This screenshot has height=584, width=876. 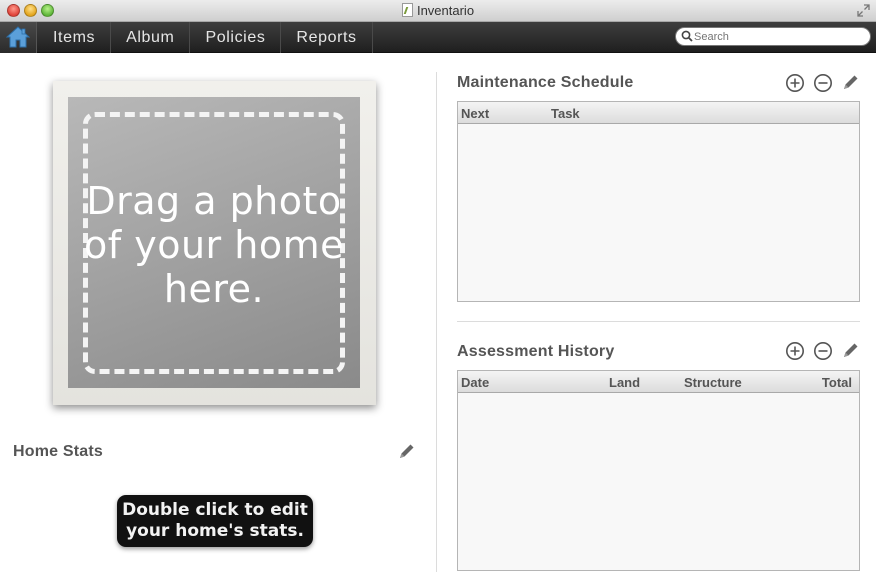 I want to click on home-stats-title: Home Stats, so click(x=58, y=451).